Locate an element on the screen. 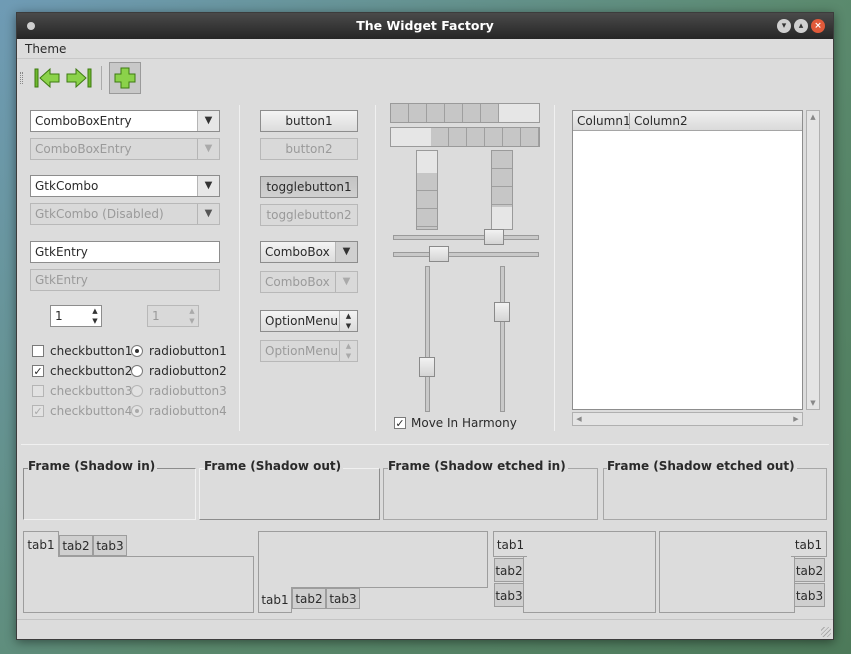 Image resolution: width=851 pixels, height=654 pixels. vscale-1-trough is located at coordinates (427, 339).